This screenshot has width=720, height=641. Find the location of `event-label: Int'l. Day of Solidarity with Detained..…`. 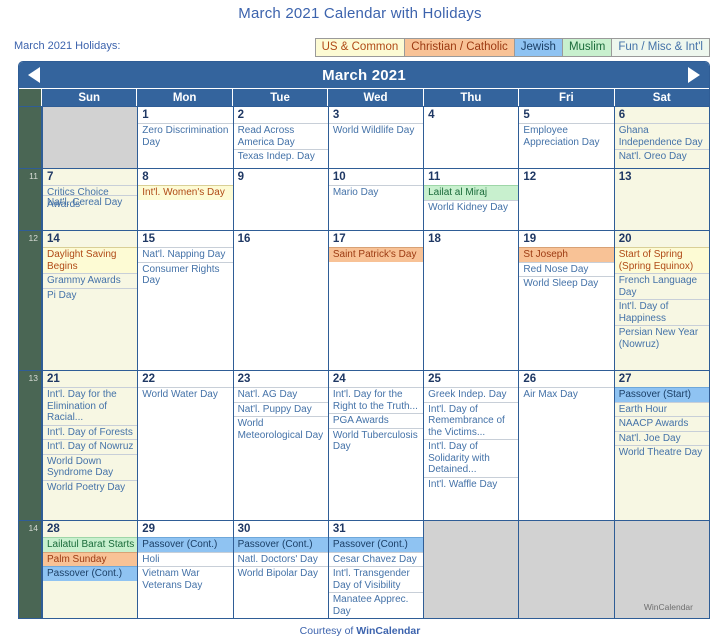

event-label: Int'l. Day of Solidarity with Detained..… is located at coordinates (471, 458).